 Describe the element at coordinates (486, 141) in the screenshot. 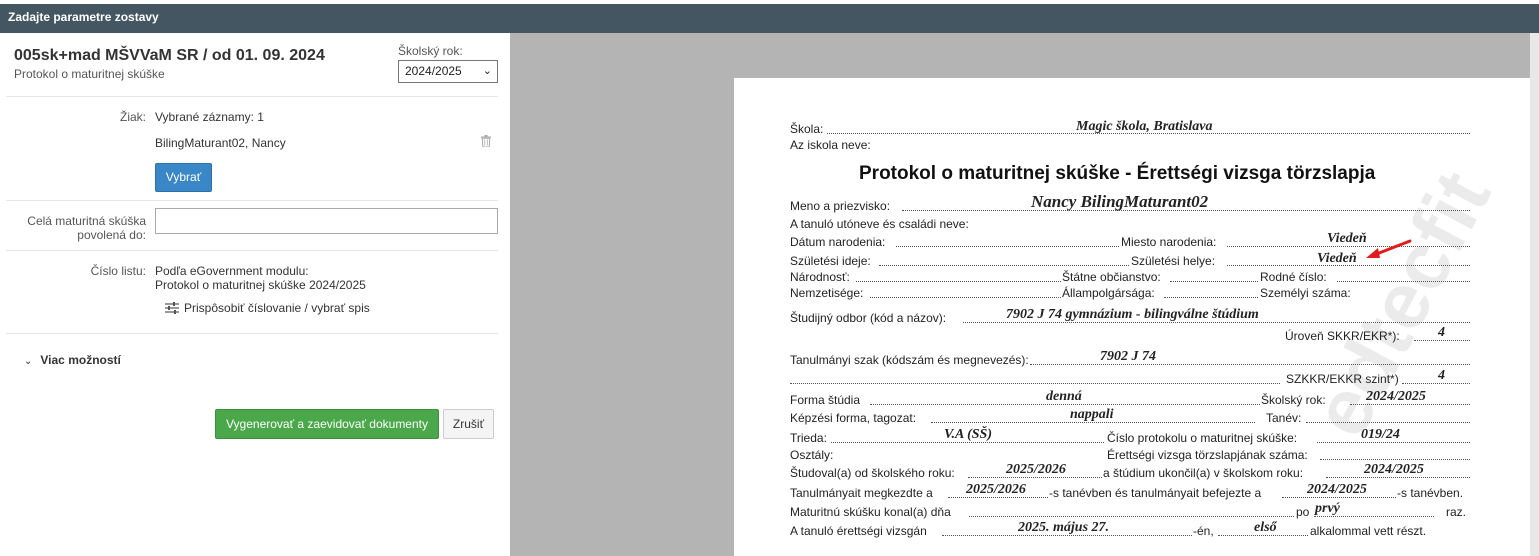

I see `trash-icon` at that location.